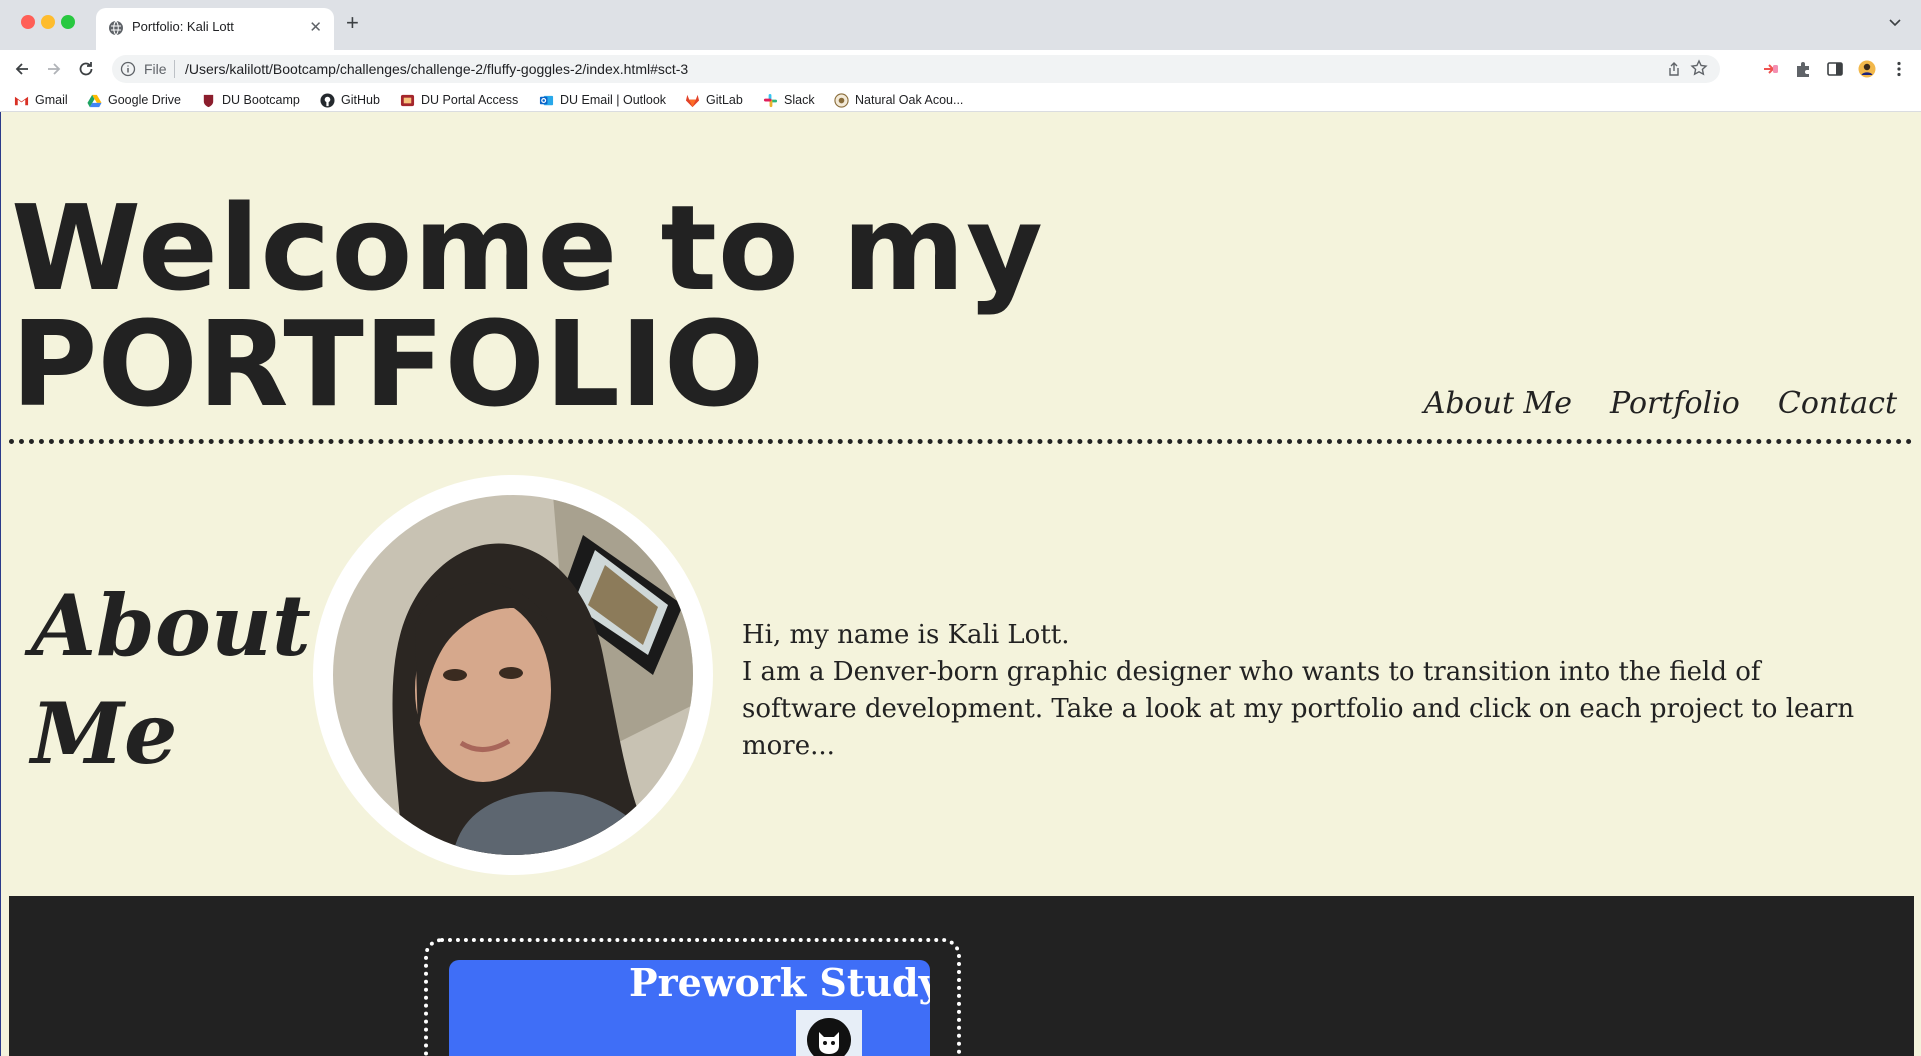 The width and height of the screenshot is (1921, 1056). I want to click on nav-portfolio: Portfolio, so click(1675, 403).